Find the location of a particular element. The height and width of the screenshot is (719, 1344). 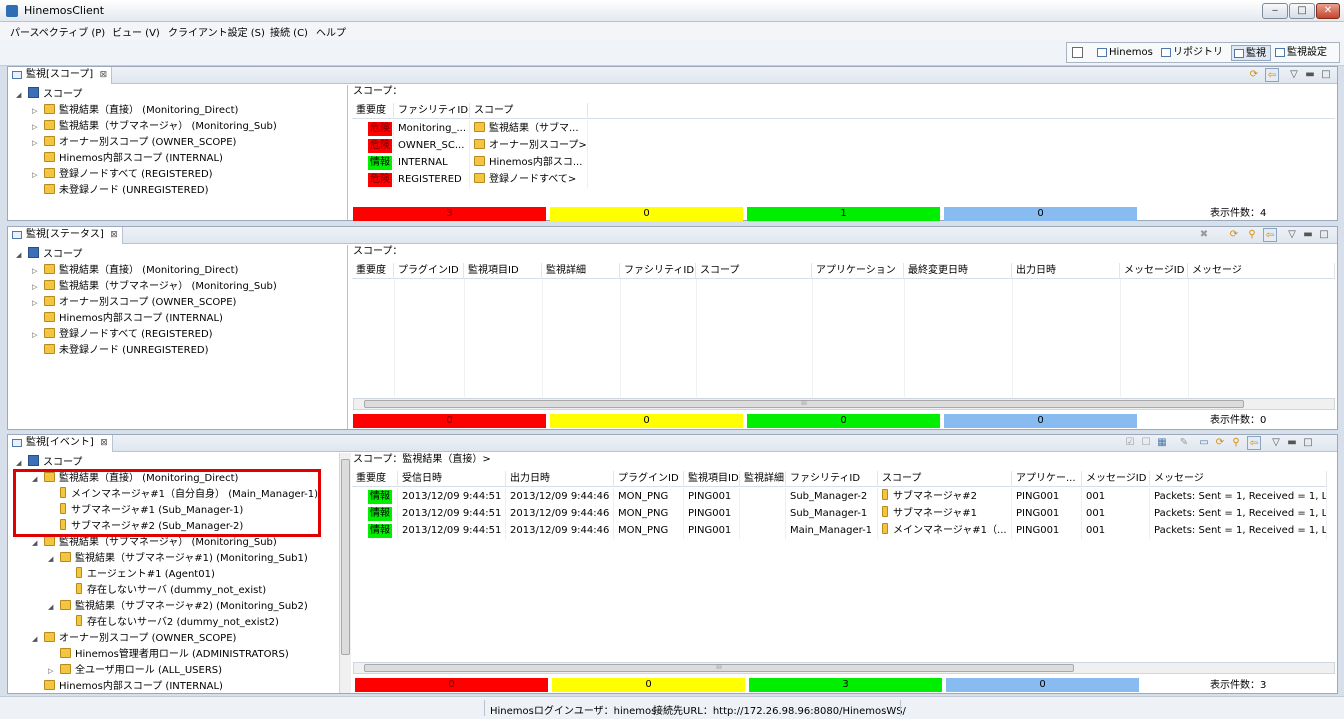

perspective-monitor: 監視 is located at coordinates (1251, 53).